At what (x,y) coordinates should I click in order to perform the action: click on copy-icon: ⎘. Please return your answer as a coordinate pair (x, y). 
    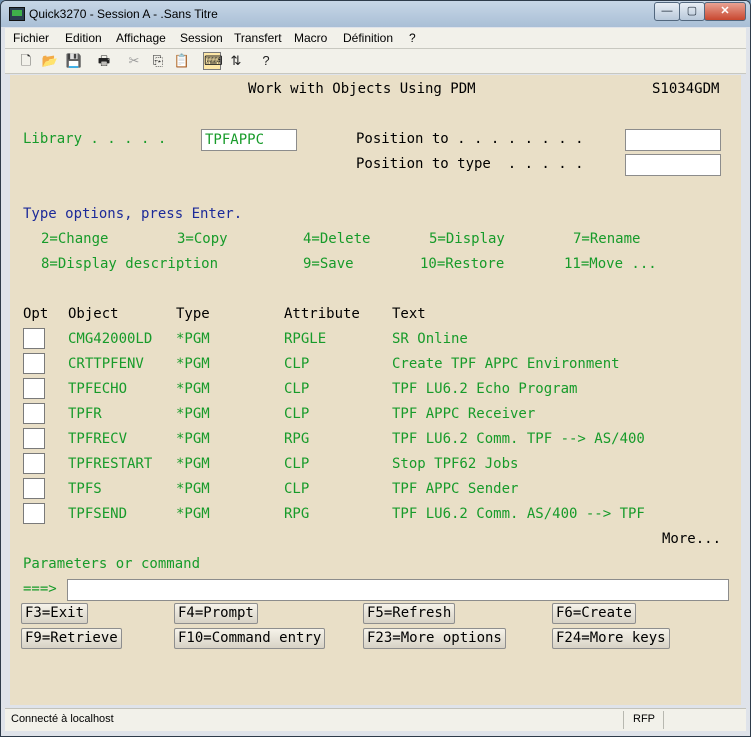
    Looking at the image, I should click on (158, 61).